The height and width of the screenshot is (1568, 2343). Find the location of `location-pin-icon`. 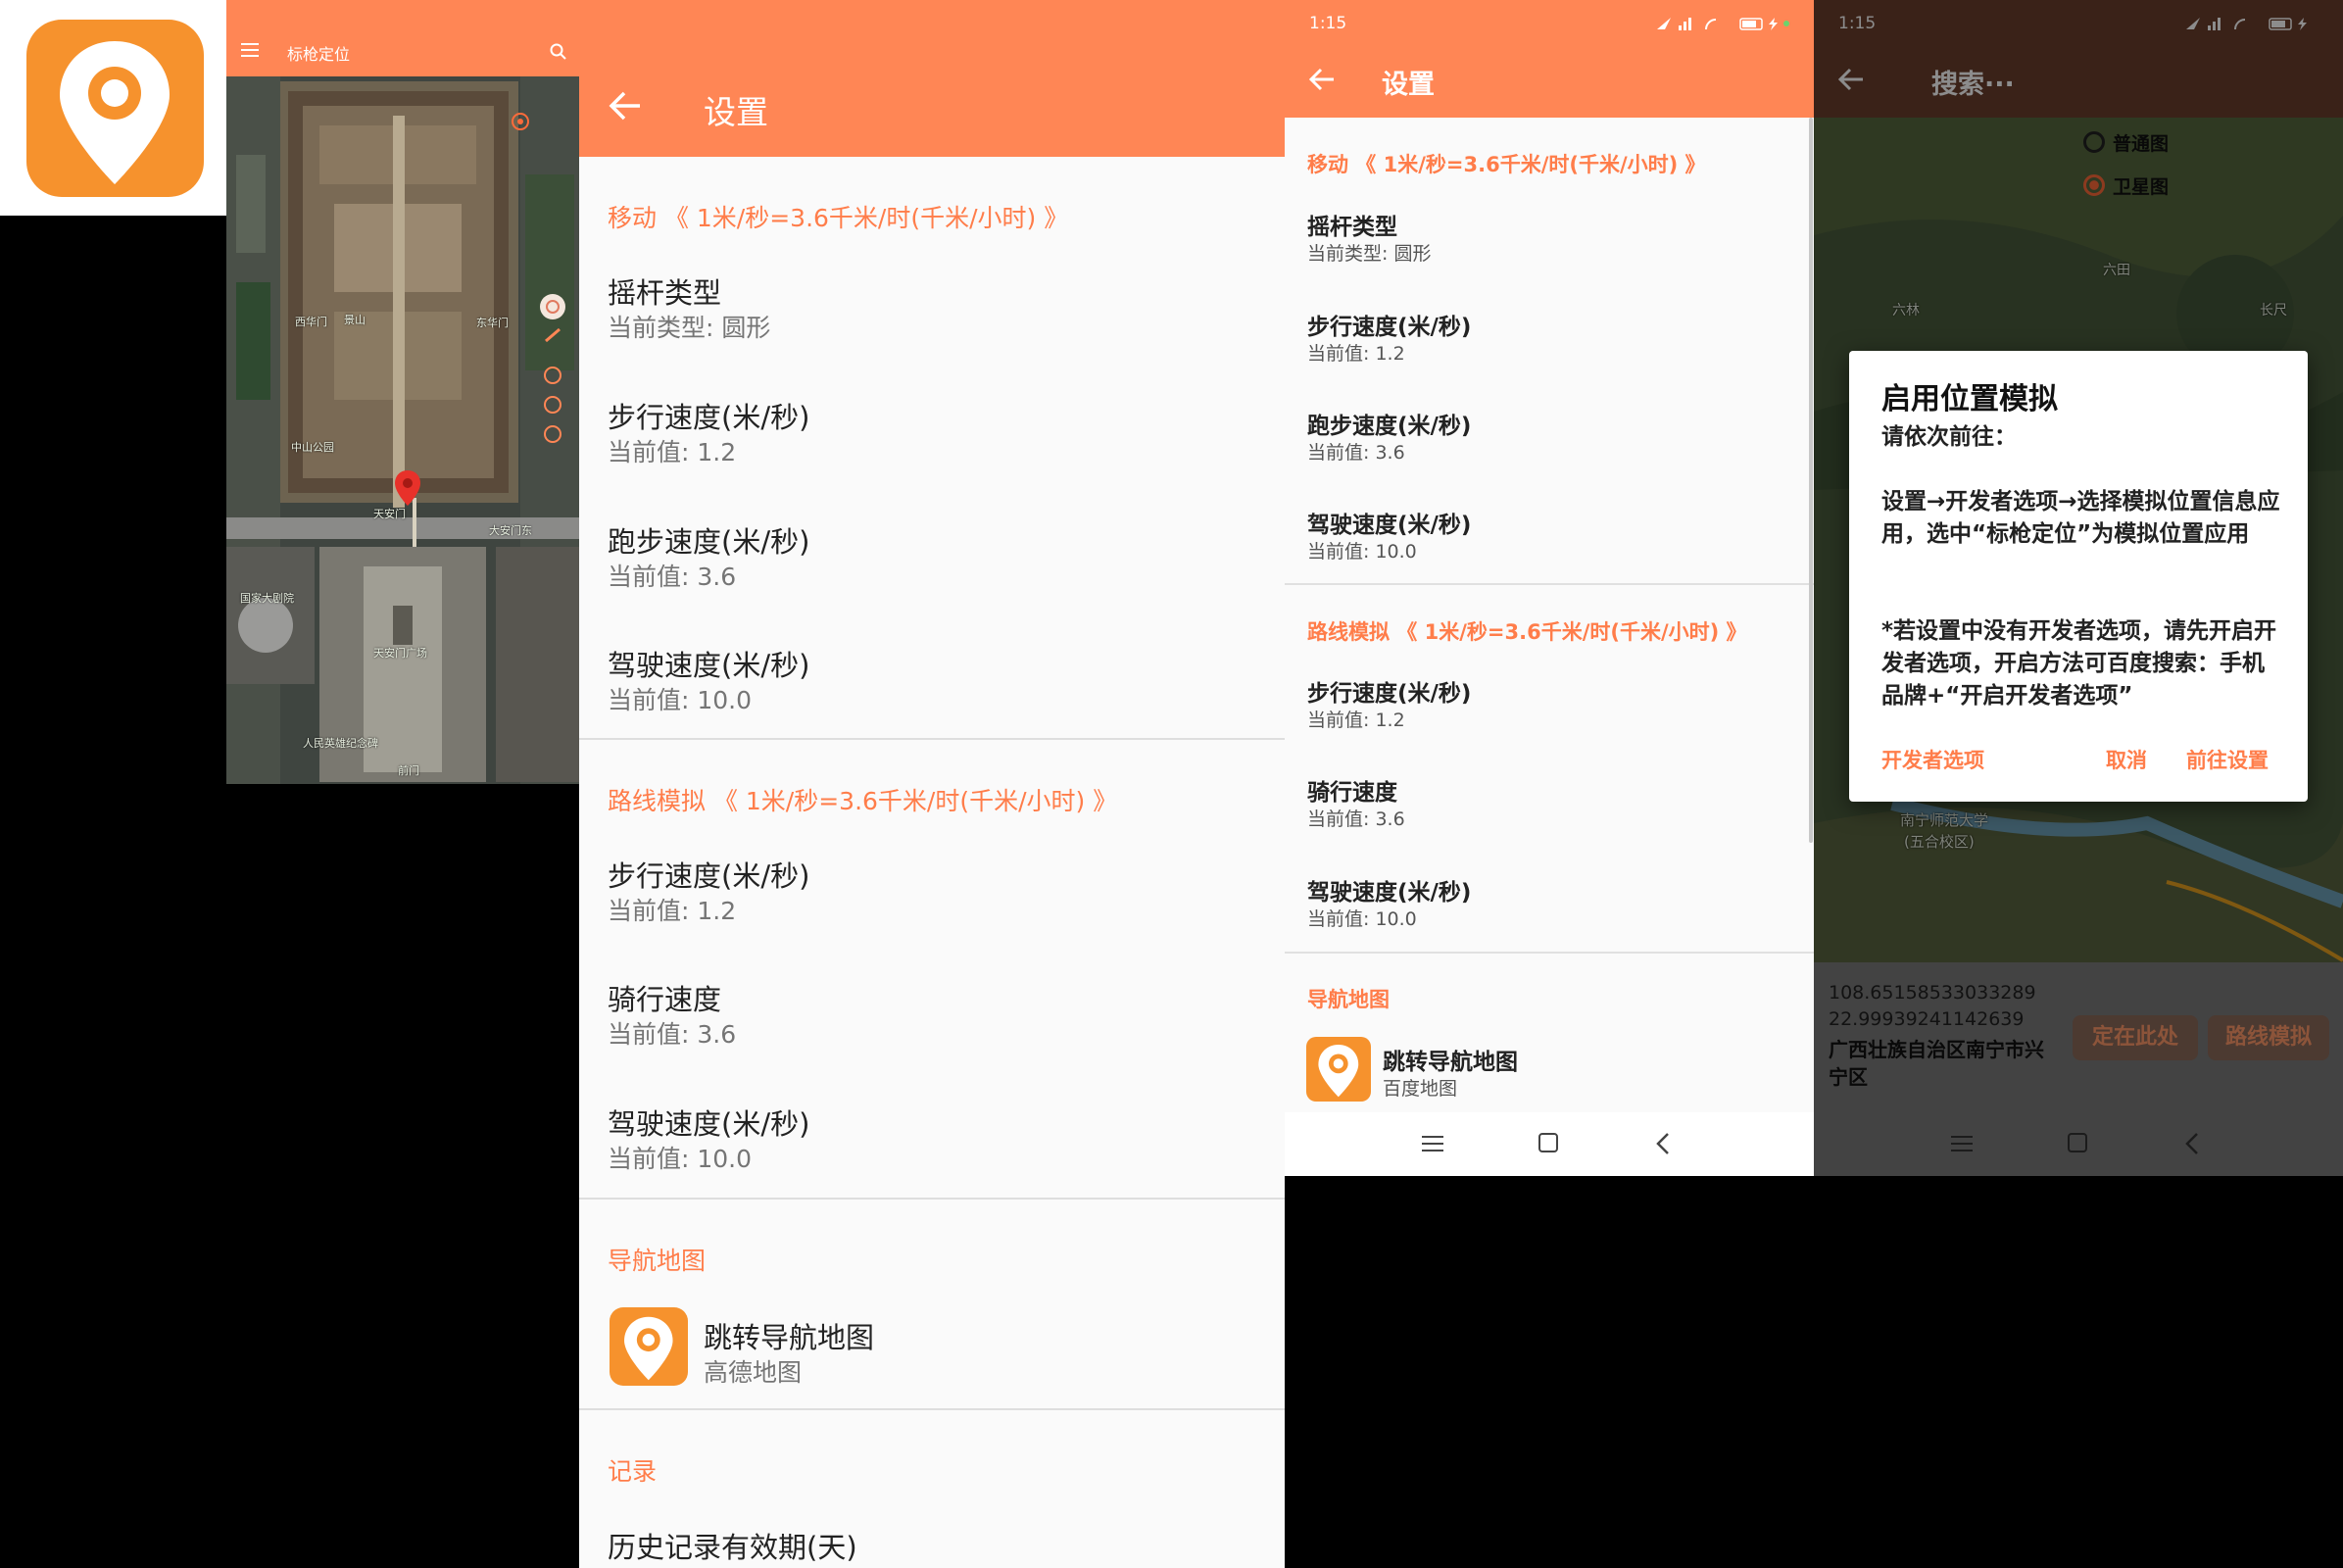

location-pin-icon is located at coordinates (407, 488).